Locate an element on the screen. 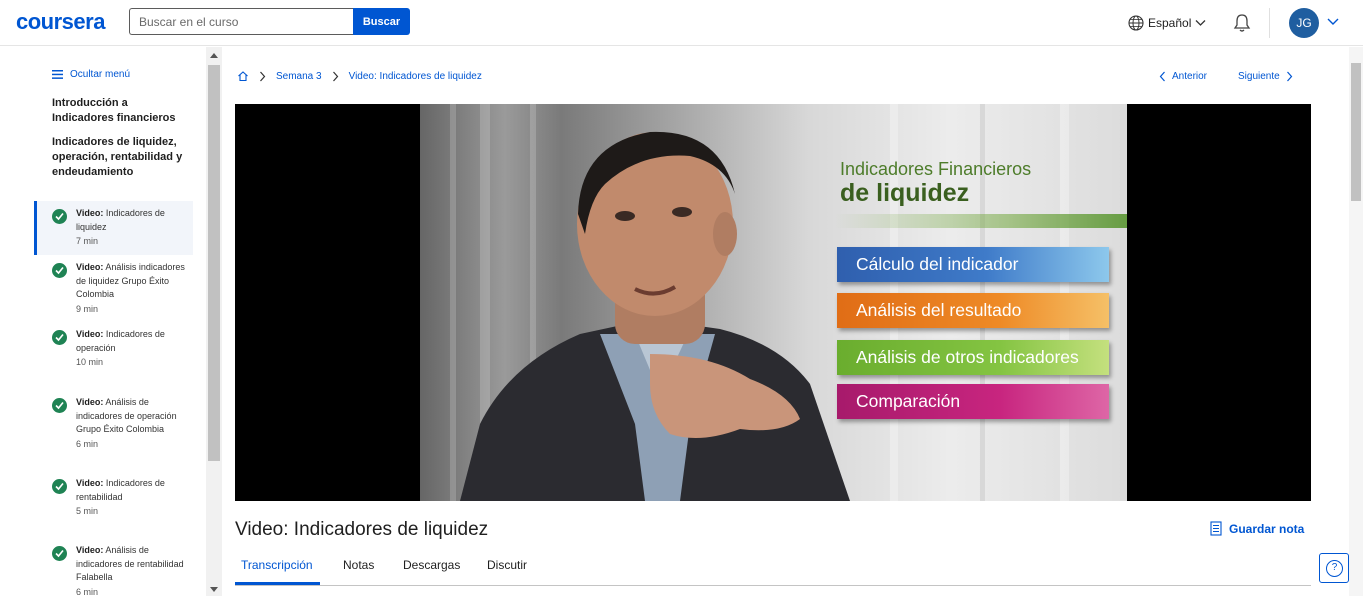 The height and width of the screenshot is (596, 1363). globe-icon is located at coordinates (1136, 23).